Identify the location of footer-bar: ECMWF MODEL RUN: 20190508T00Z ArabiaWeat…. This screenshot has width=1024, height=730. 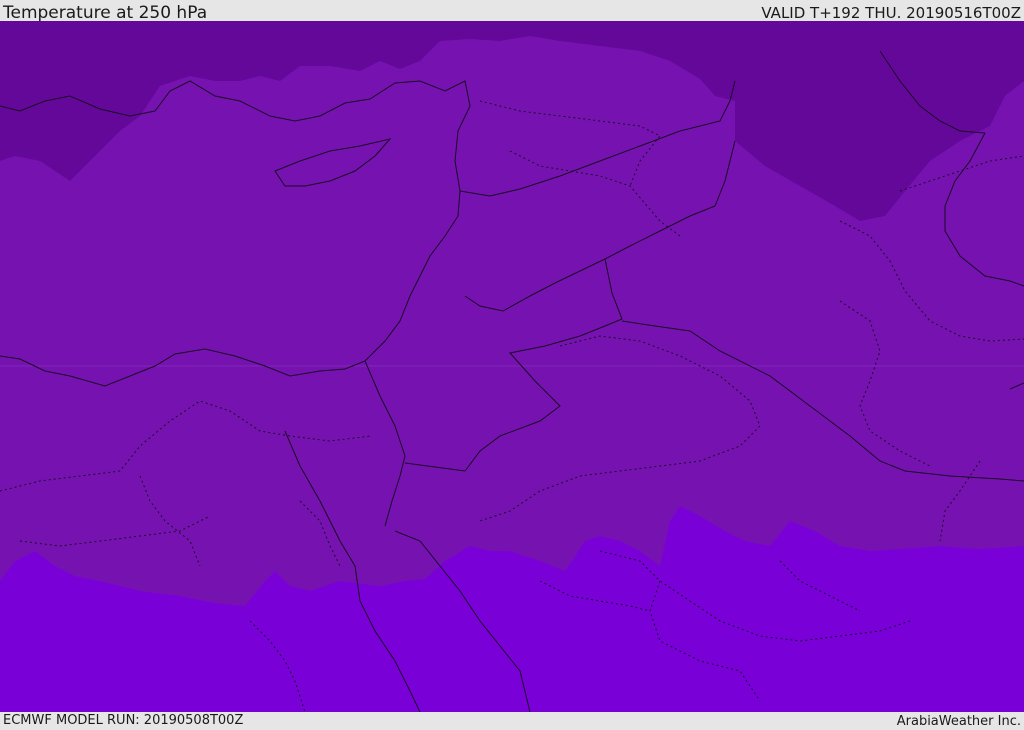
(512, 720).